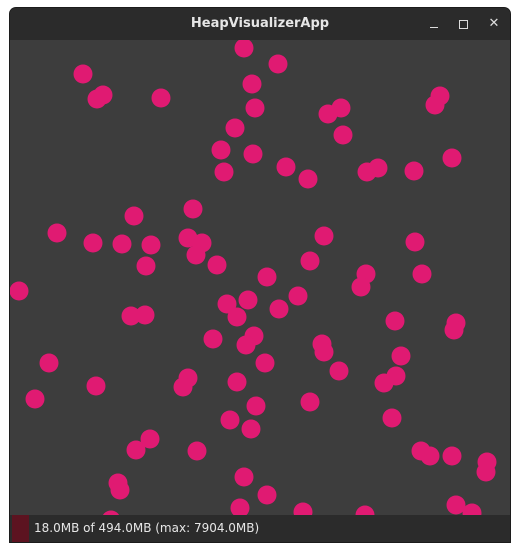  I want to click on maximize-icon, so click(463, 24).